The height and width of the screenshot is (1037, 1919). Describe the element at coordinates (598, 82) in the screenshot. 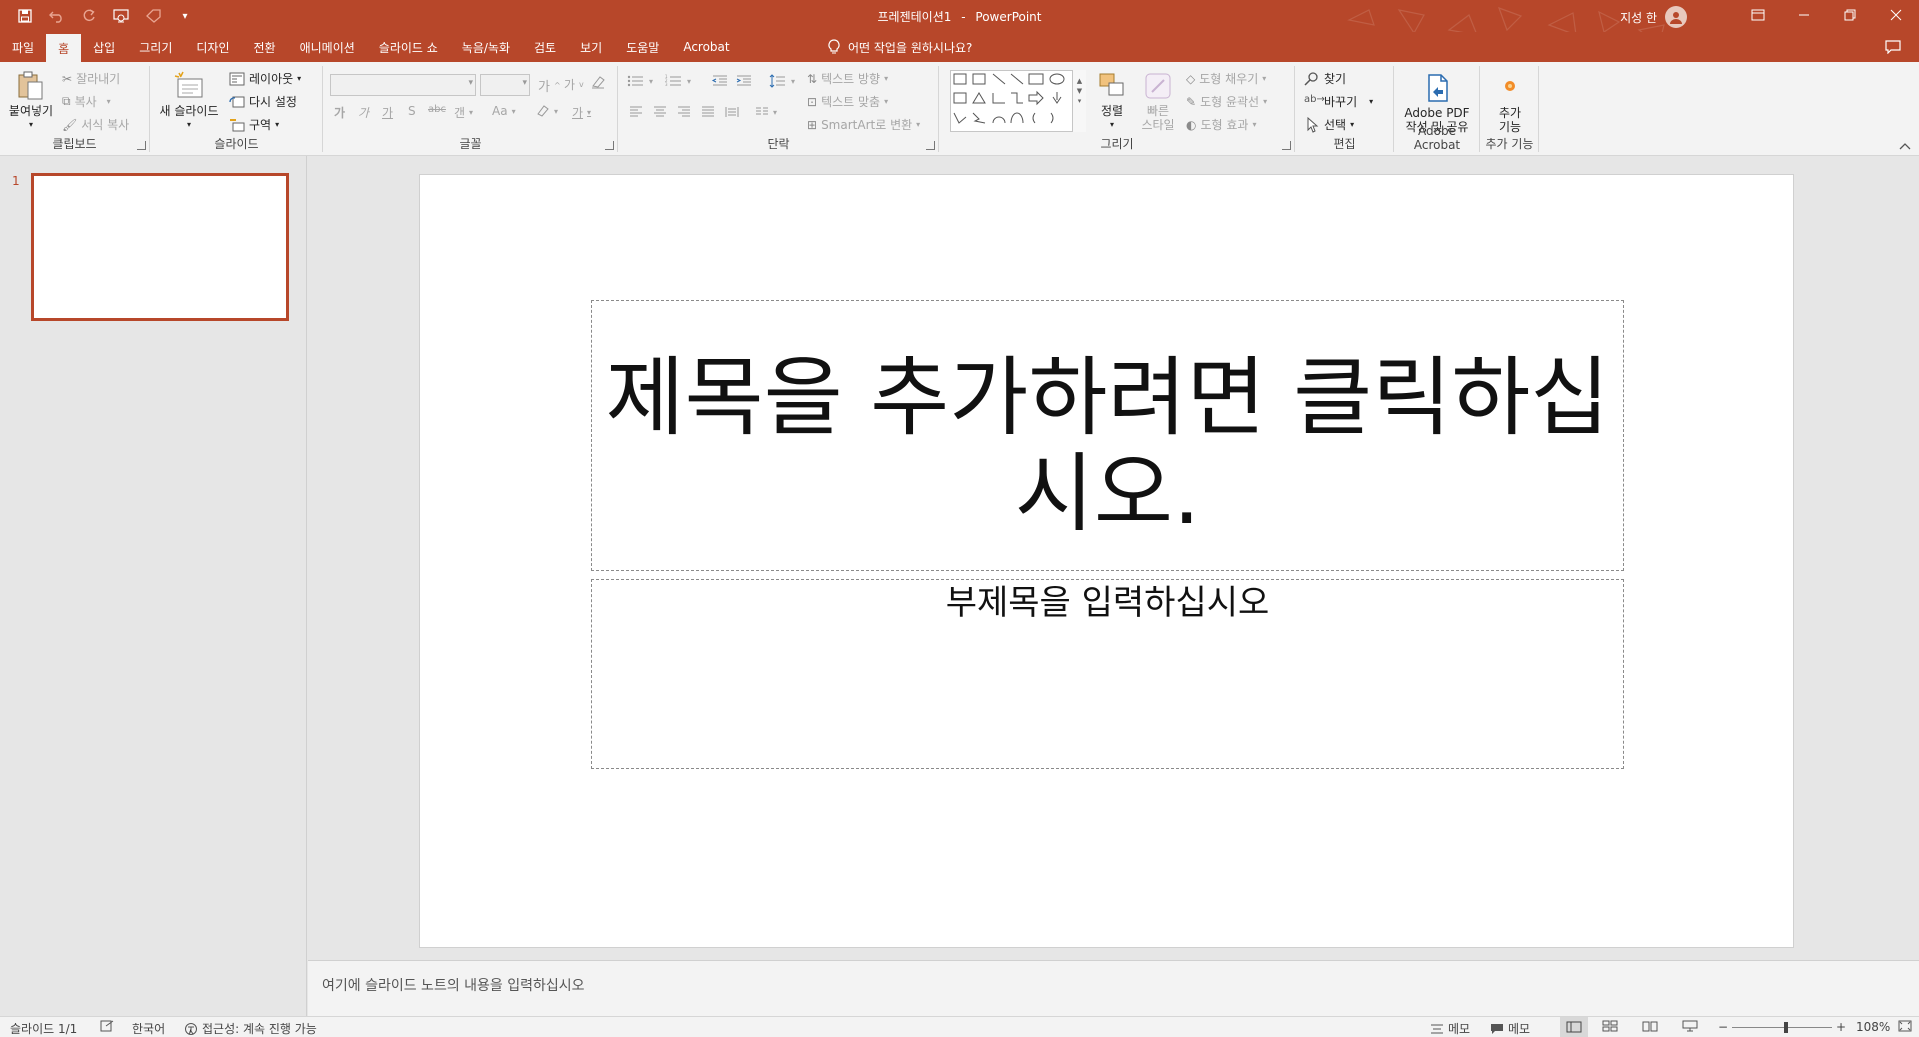

I see `clear-formatting-icon` at that location.